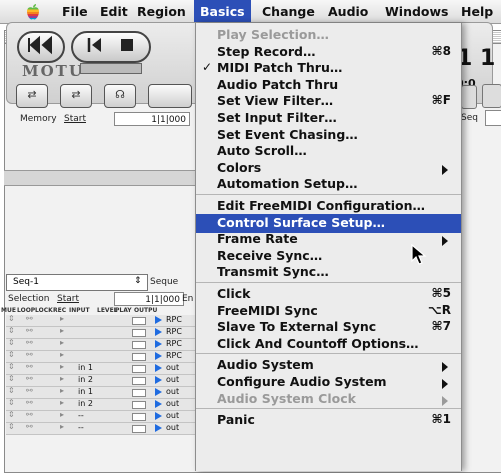  I want to click on punch-button: ☊, so click(120, 96).